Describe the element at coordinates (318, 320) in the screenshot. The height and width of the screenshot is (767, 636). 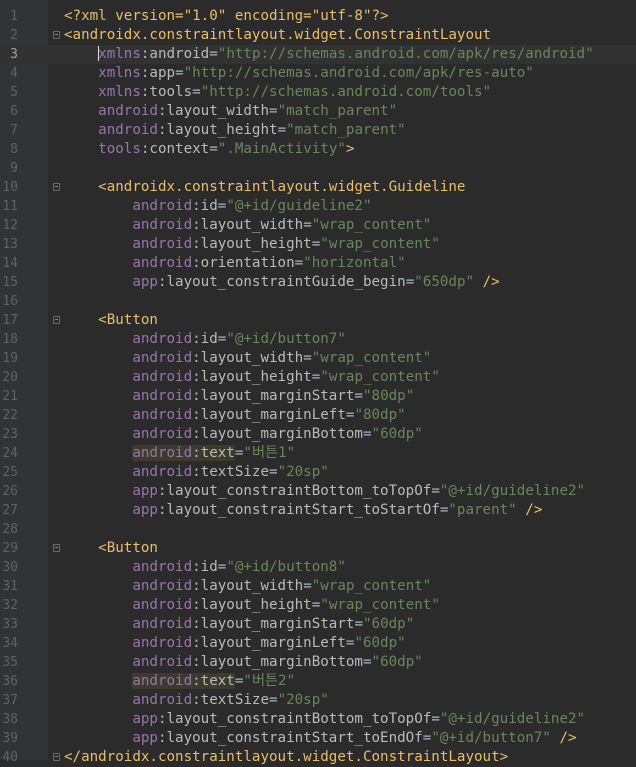
I see `code-line: 17 <Button` at that location.